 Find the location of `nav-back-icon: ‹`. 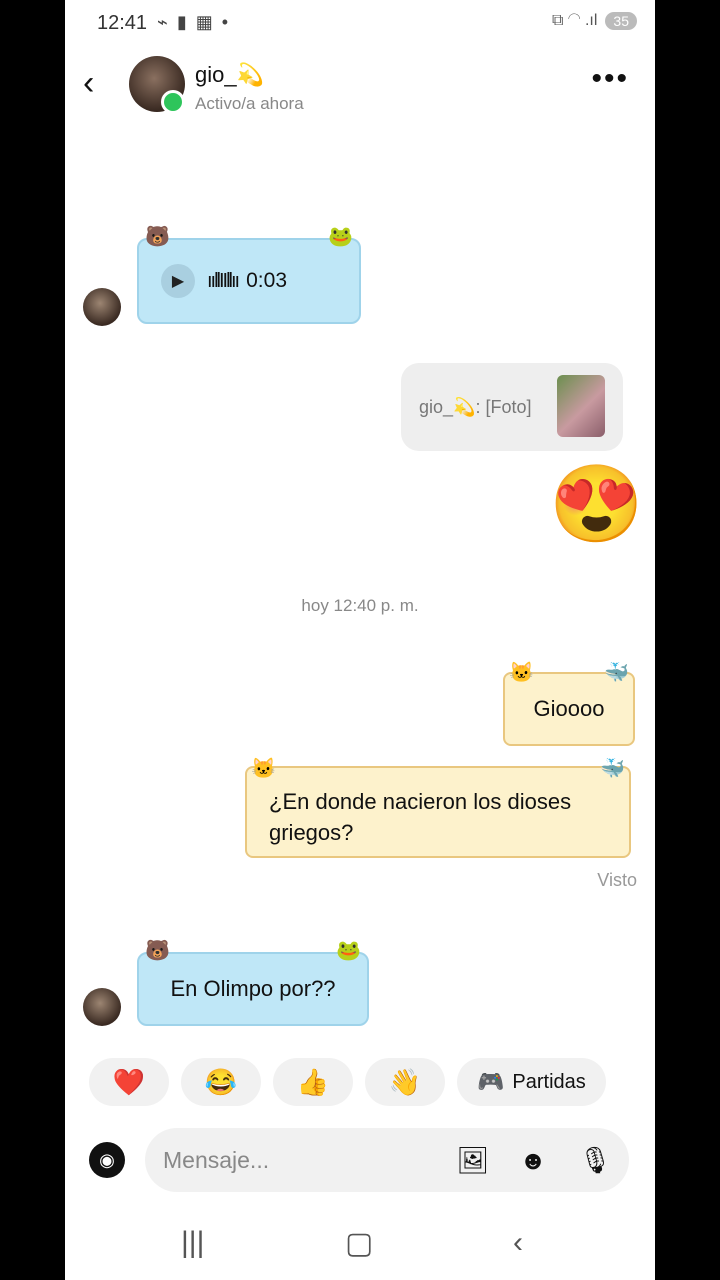

nav-back-icon: ‹ is located at coordinates (518, 1243).